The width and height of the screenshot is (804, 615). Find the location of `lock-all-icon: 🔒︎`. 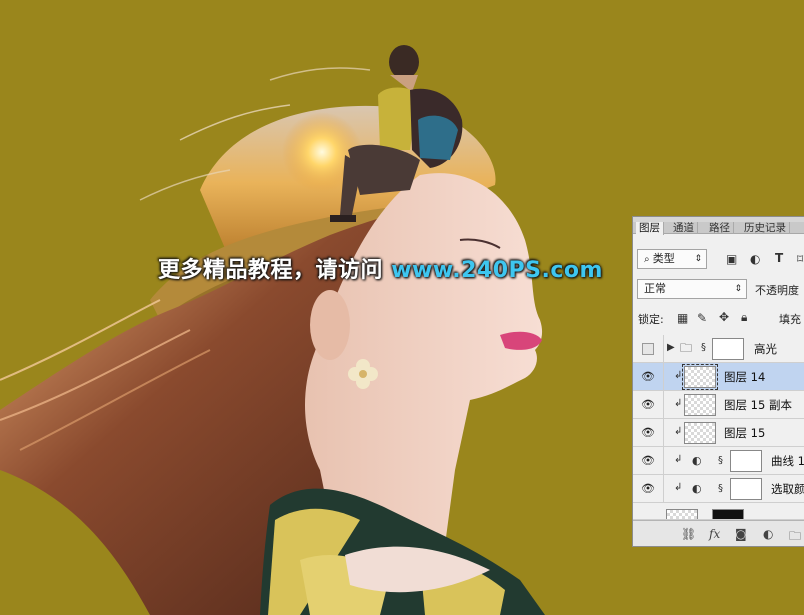

lock-all-icon: 🔒︎ is located at coordinates (744, 317).